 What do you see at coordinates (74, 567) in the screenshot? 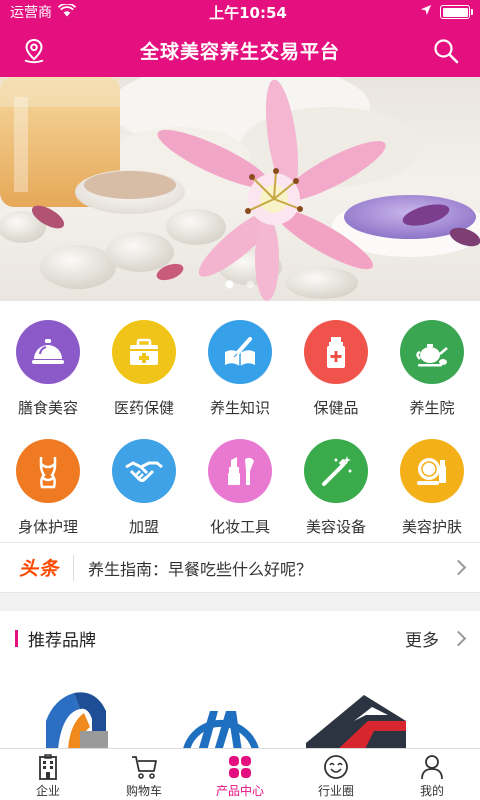
I see `headline-divider` at bounding box center [74, 567].